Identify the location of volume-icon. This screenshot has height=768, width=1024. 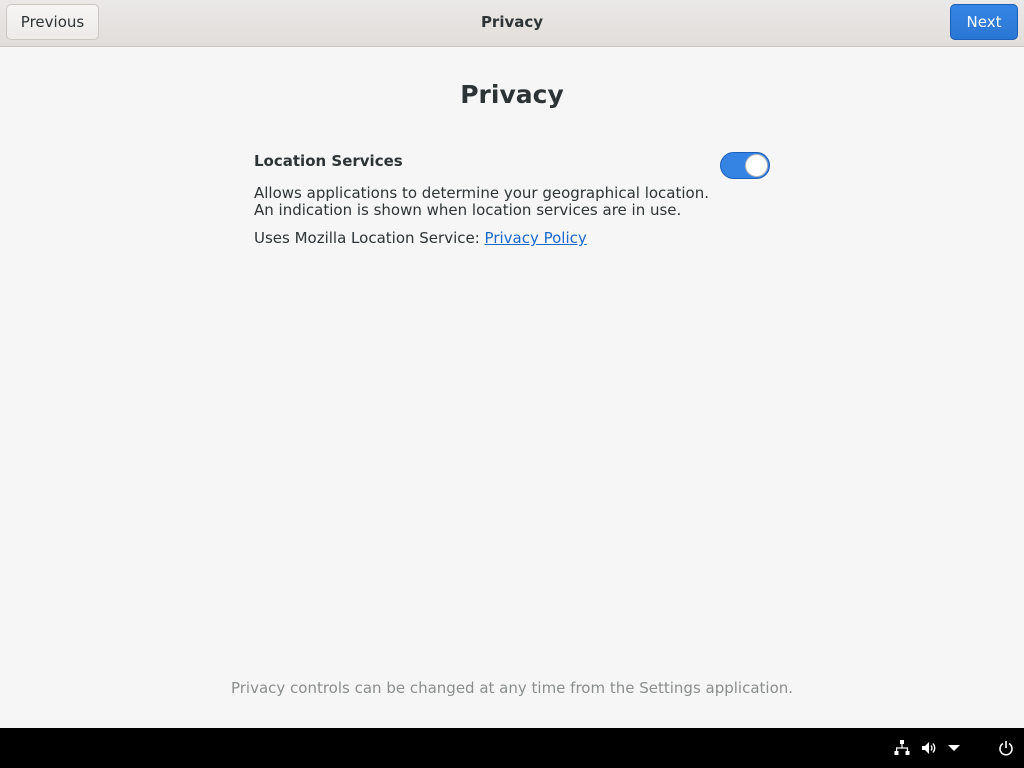
(929, 748).